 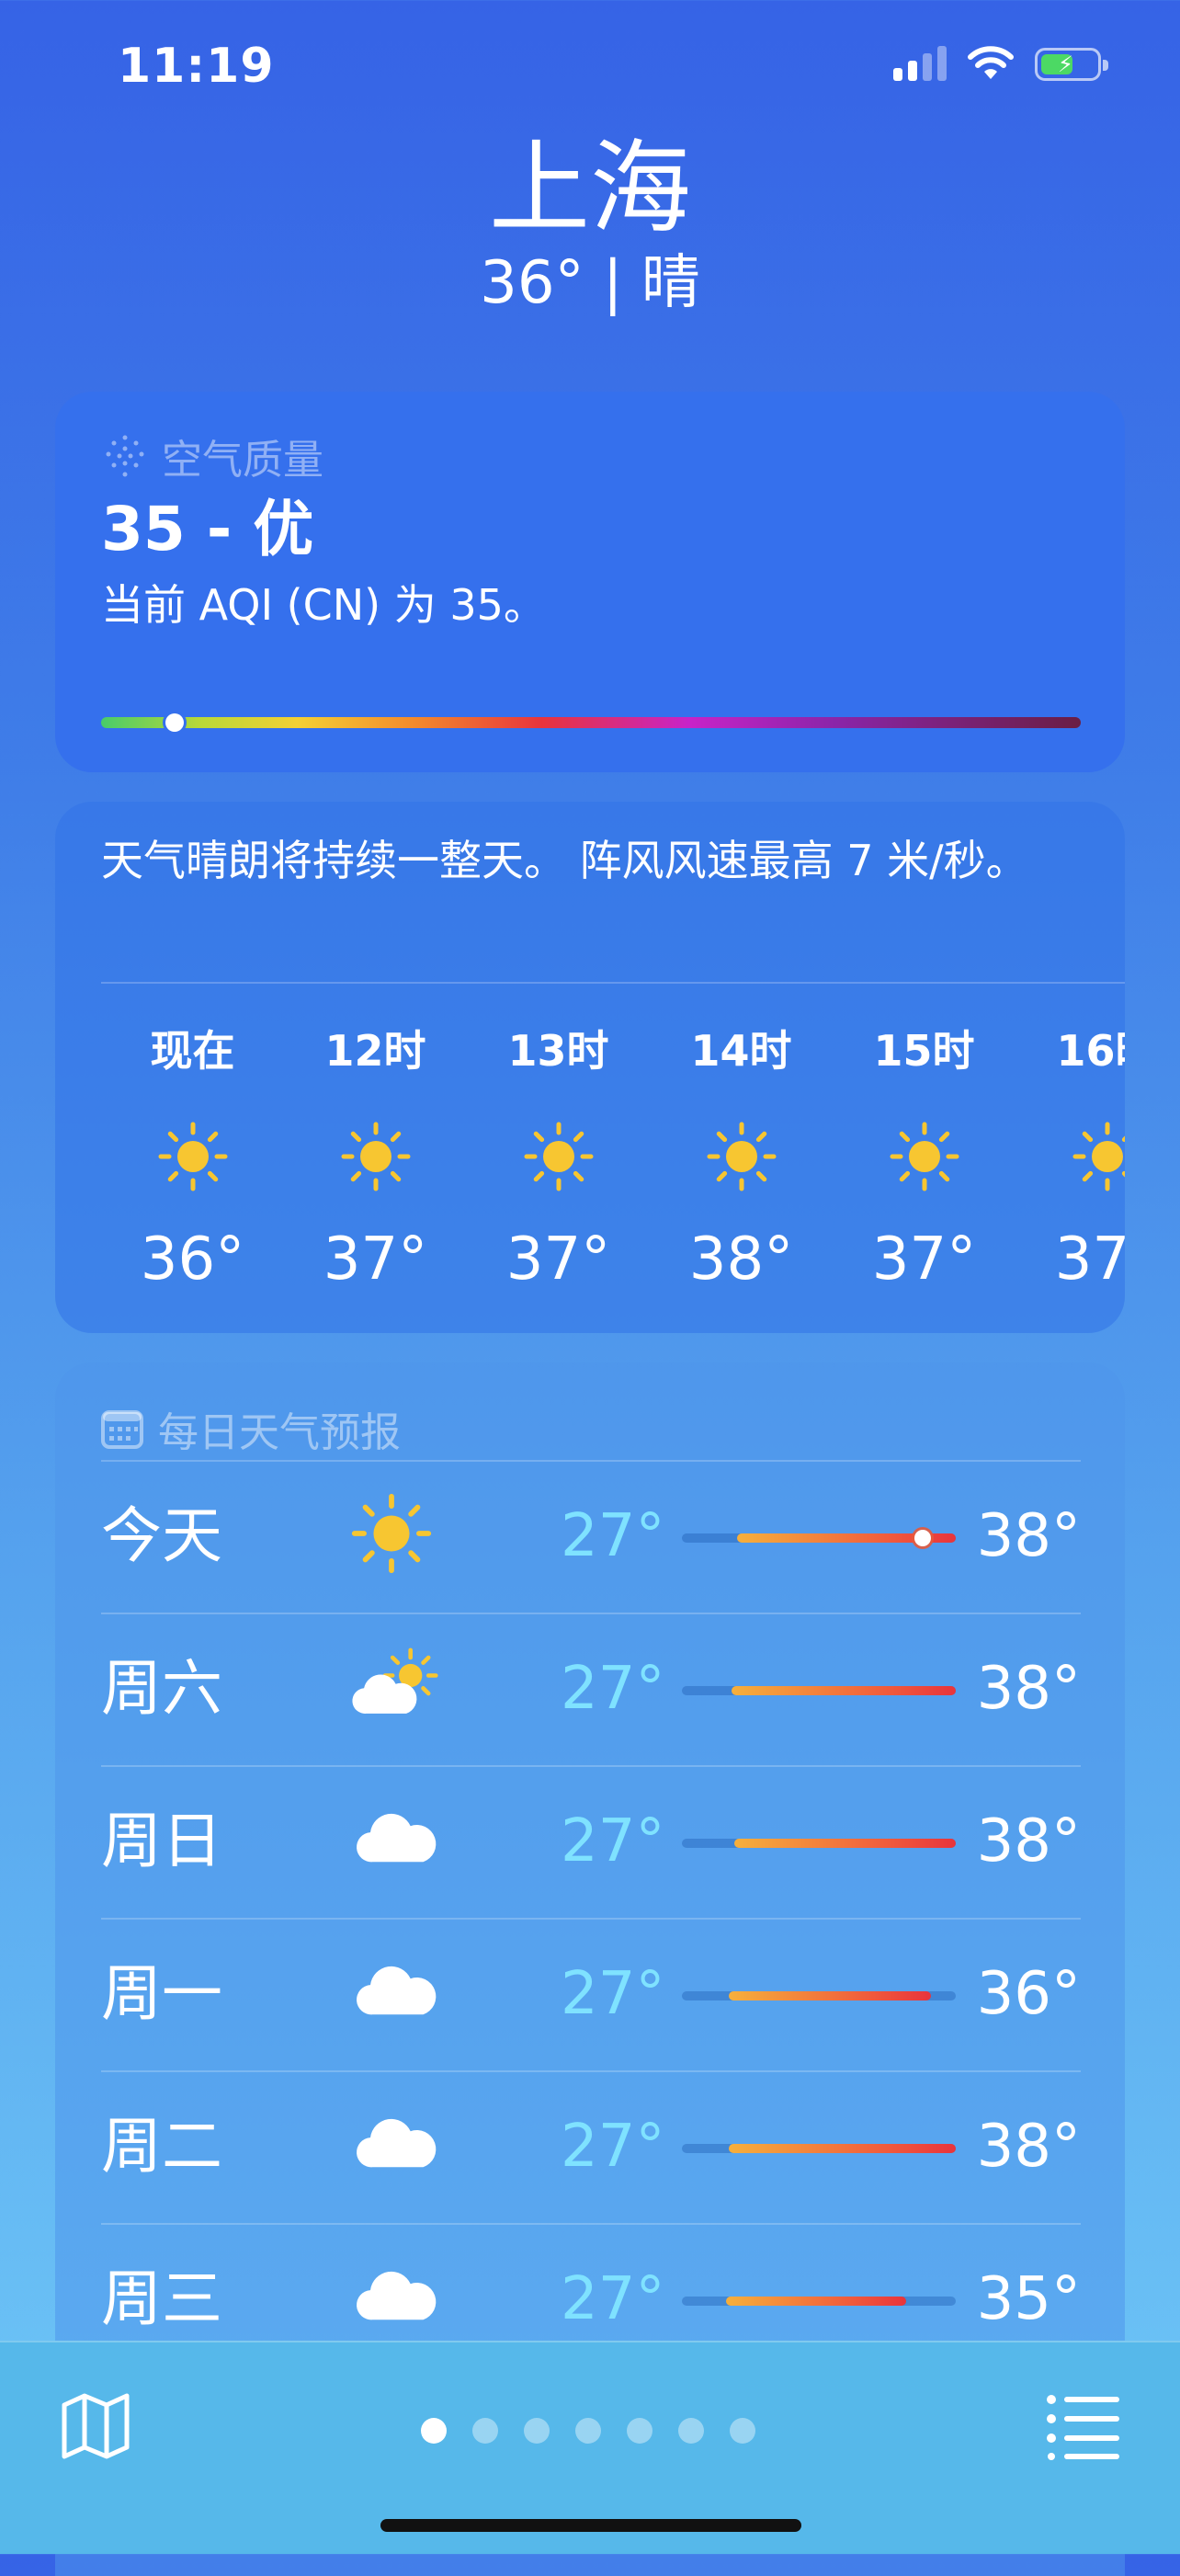 What do you see at coordinates (1028, 2299) in the screenshot?
I see `day-high-temp: 35°` at bounding box center [1028, 2299].